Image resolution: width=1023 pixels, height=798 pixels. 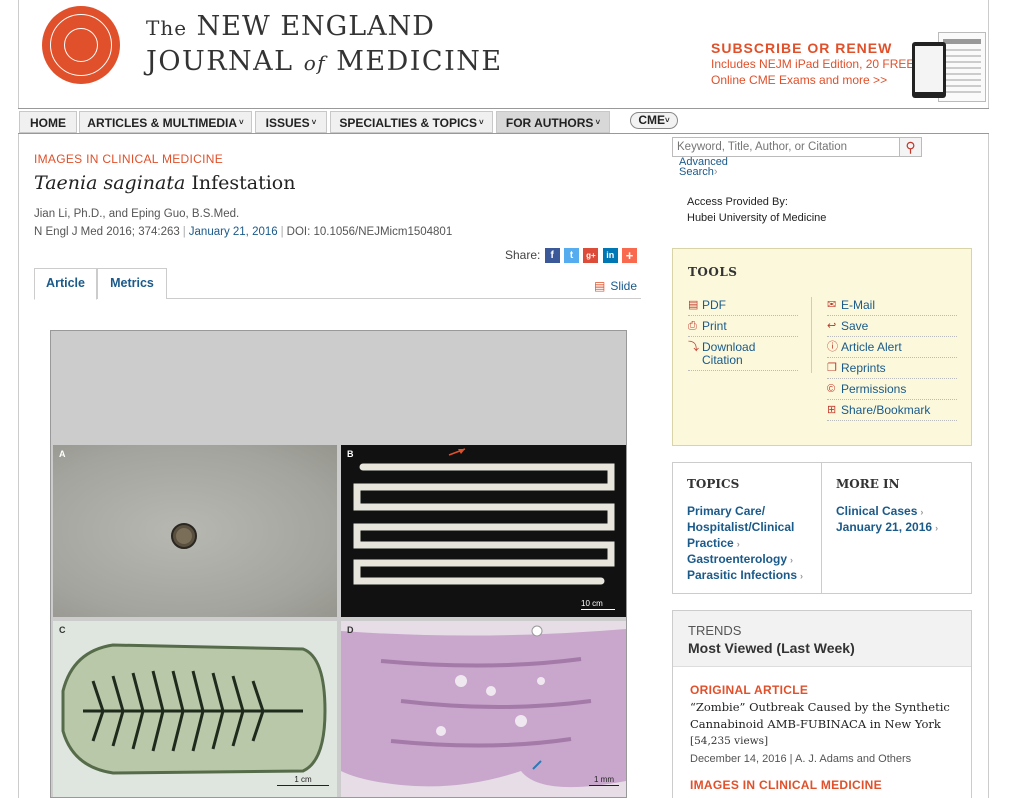 I want to click on nav-for-authors: FOR AUTHORS ˅, so click(x=553, y=122).